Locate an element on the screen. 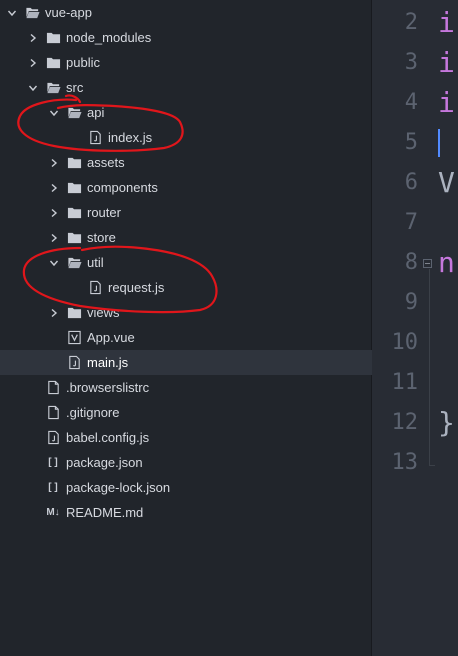 This screenshot has width=458, height=656. tree-item: main.js is located at coordinates (186, 362).